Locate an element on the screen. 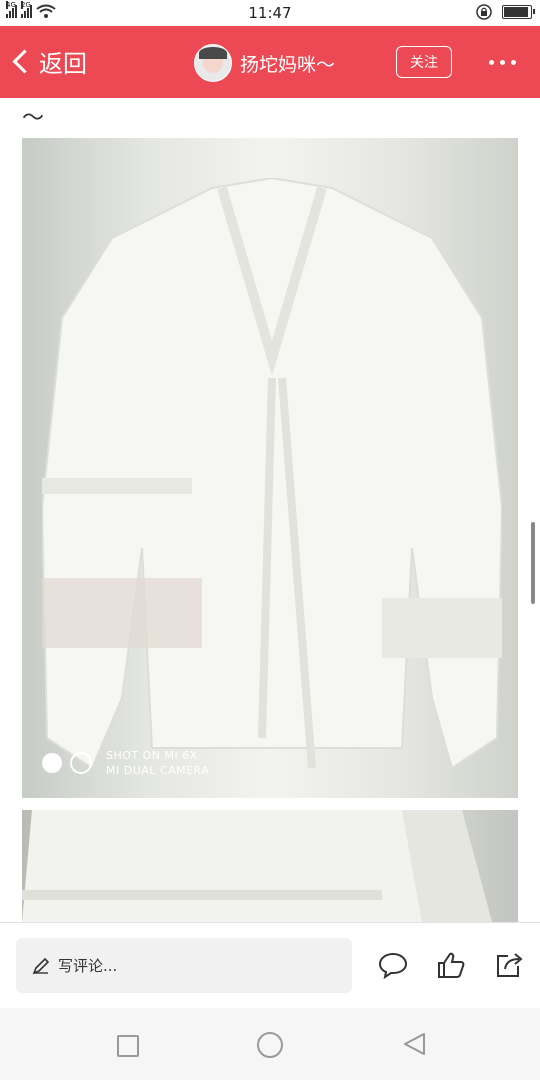 The height and width of the screenshot is (1080, 540). watermark-line1: SHOT ON MI 6X is located at coordinates (152, 755).